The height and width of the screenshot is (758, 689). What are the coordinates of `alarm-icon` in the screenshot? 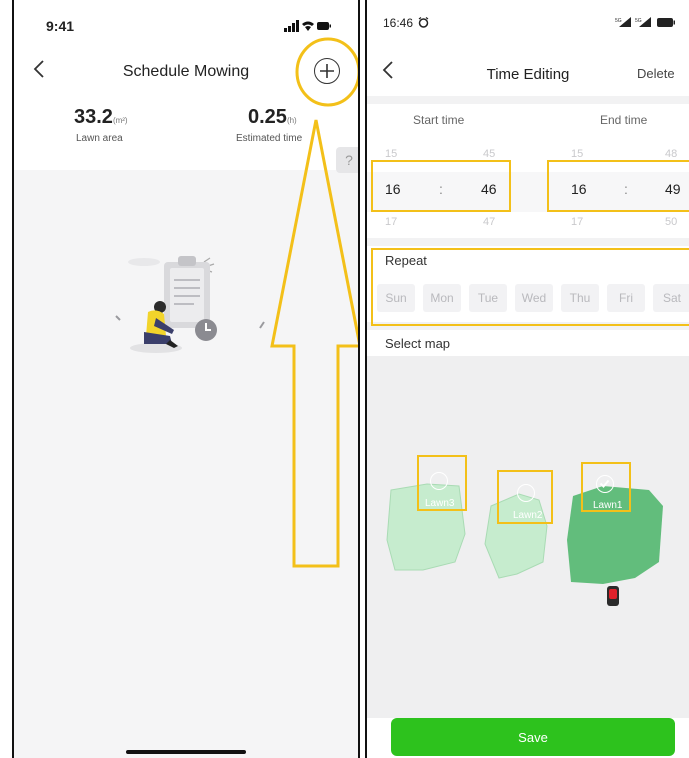 It's located at (424, 22).